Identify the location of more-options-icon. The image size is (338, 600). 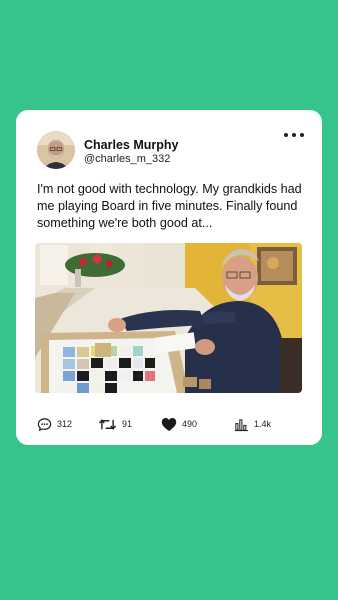
(294, 135).